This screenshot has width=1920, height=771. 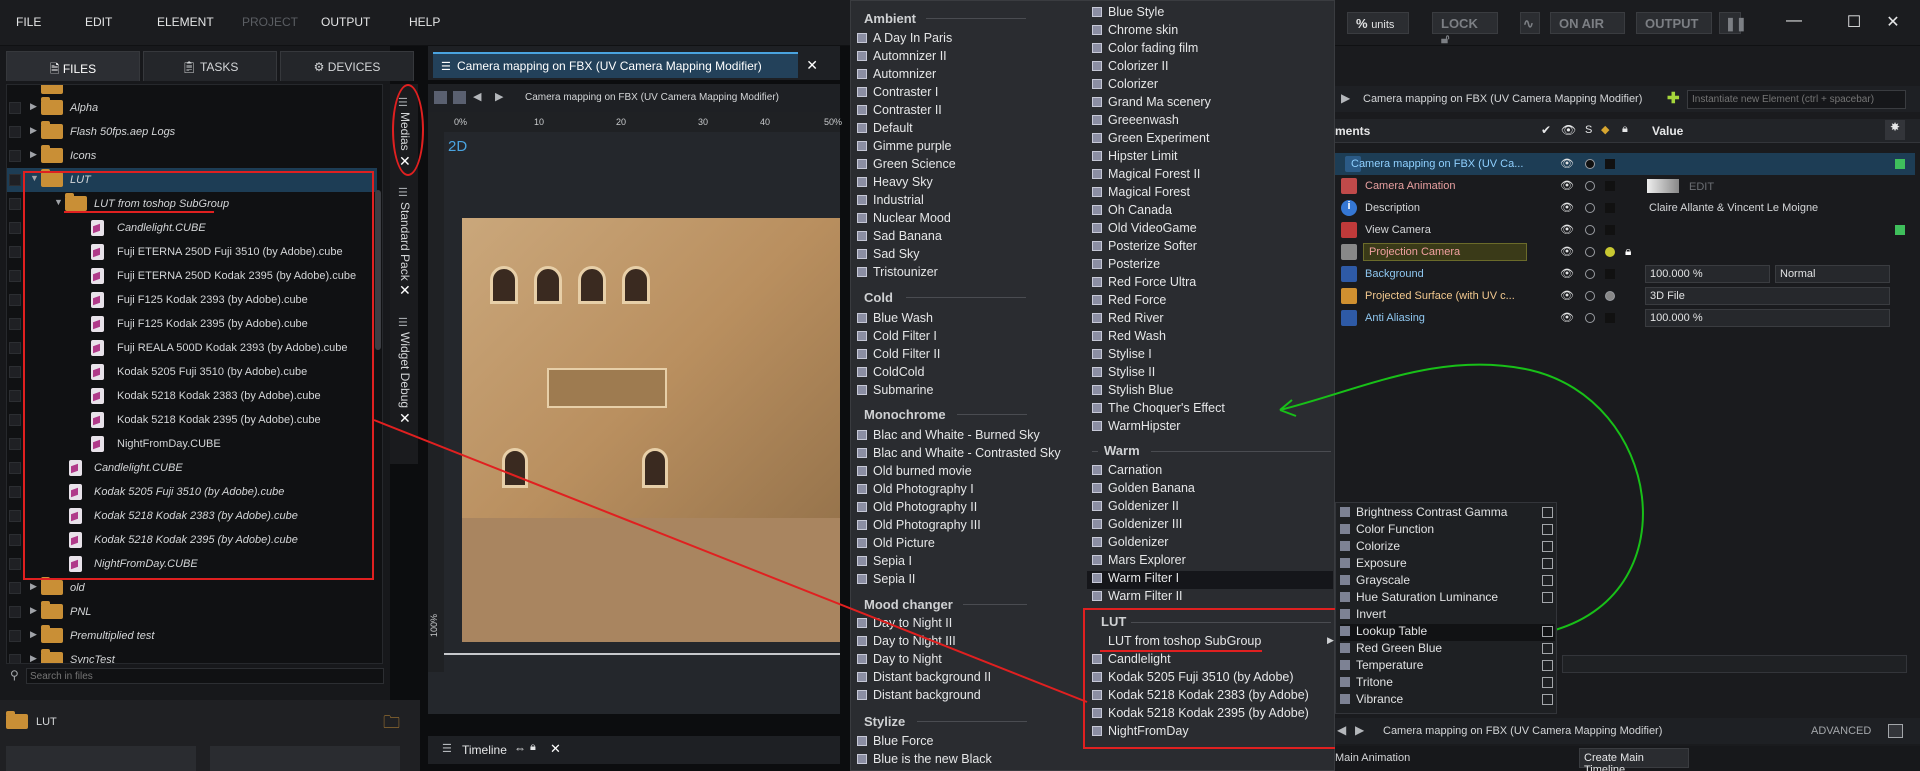 What do you see at coordinates (895, 392) in the screenshot?
I see `menu-item: Submarine` at bounding box center [895, 392].